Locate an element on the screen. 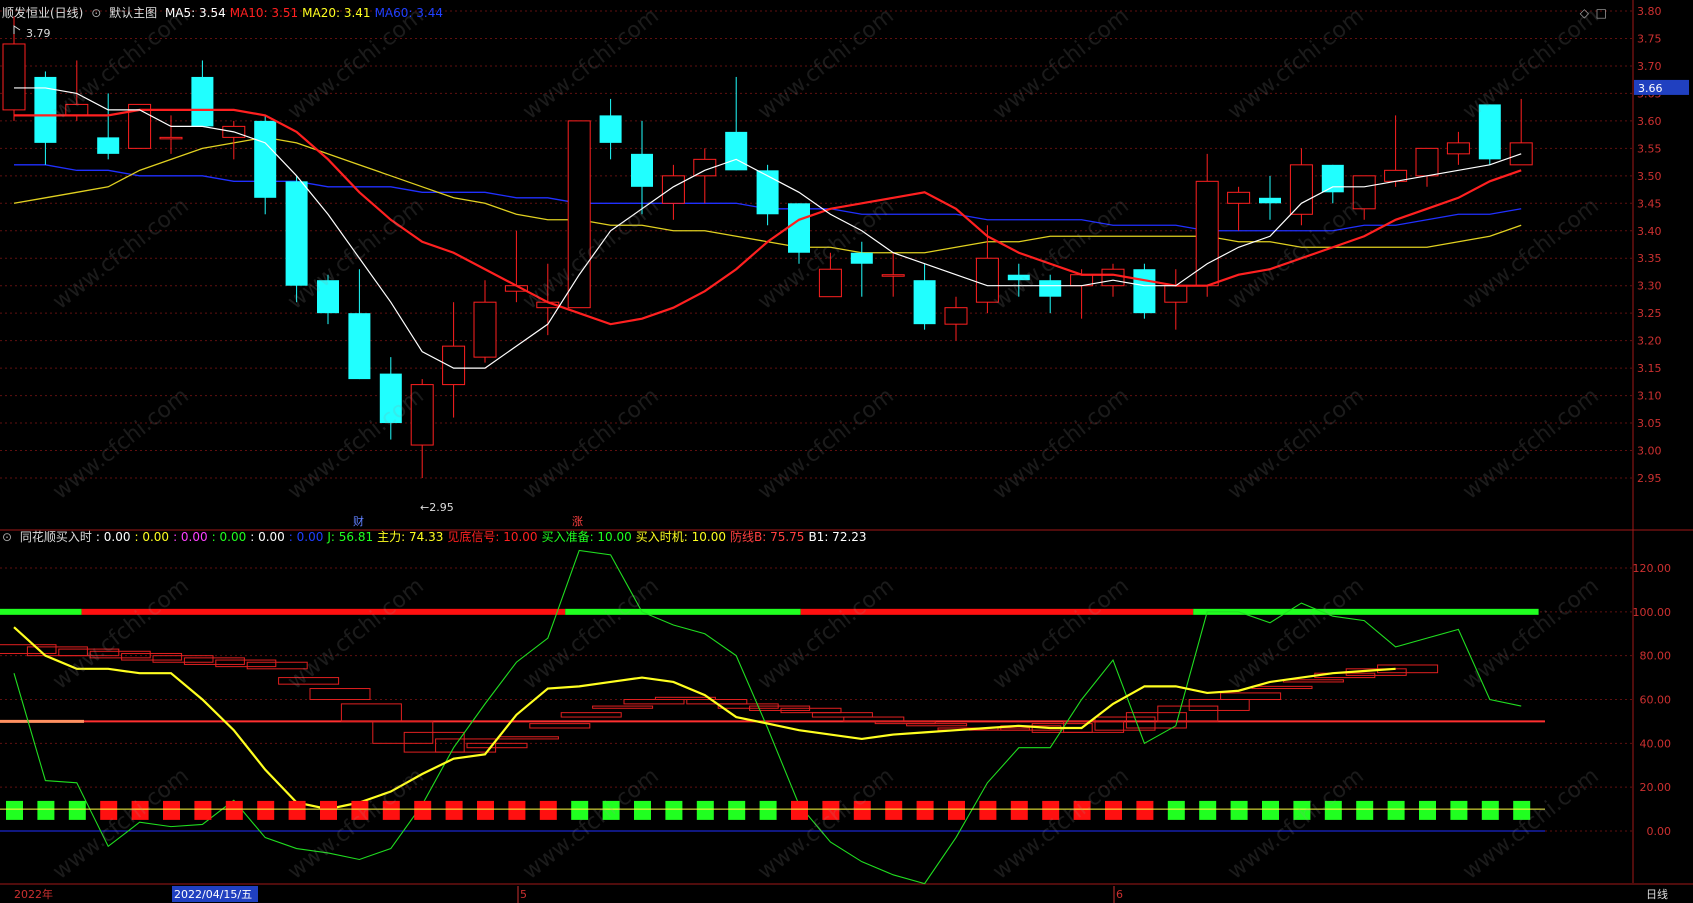  y-tick-label: 3.35 is located at coordinates (1649, 258).